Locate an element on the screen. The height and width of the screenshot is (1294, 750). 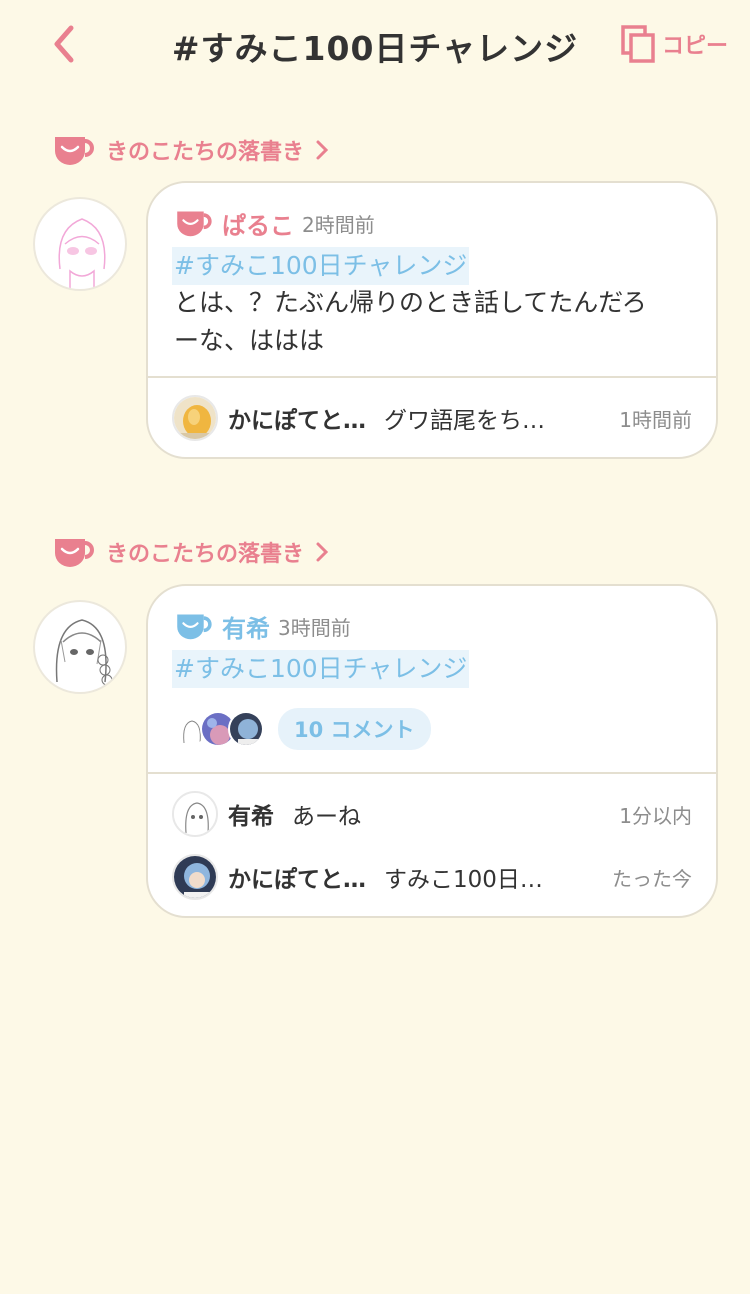
comment-row: 有希 あーね 1分以内 is located at coordinates (432, 814).